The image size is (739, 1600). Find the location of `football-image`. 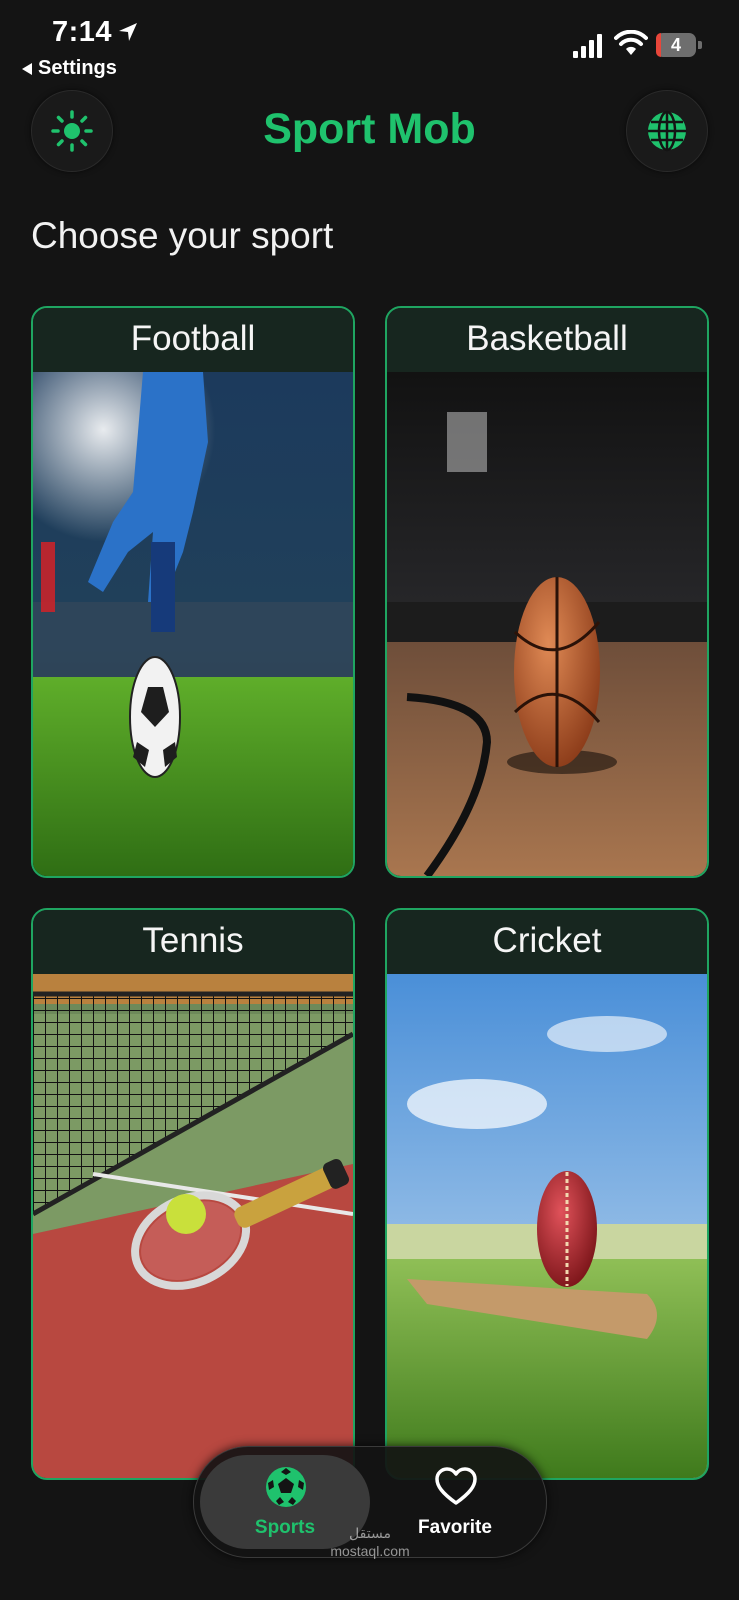

football-image is located at coordinates (193, 624).